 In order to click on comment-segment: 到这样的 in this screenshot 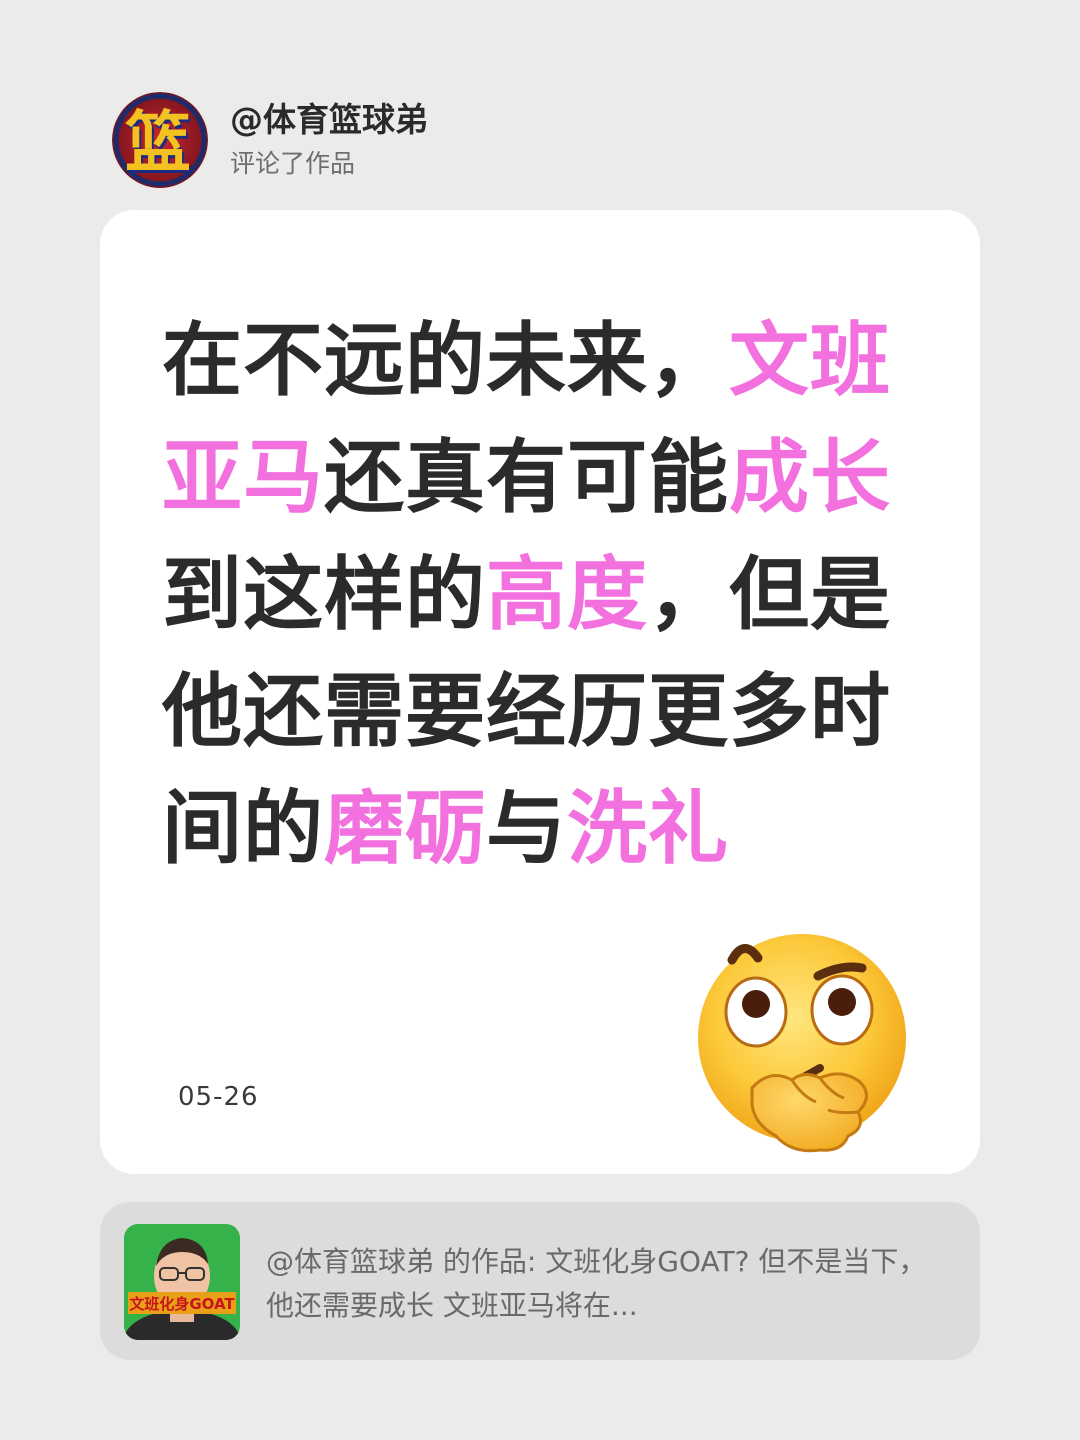, I will do `click(324, 594)`.